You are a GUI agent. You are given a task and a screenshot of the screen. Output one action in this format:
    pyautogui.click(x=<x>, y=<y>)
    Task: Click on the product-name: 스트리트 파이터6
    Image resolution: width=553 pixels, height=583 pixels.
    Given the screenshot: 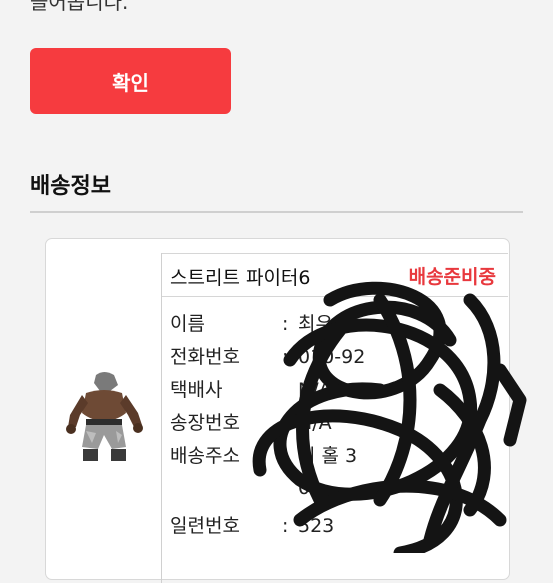 What is the action you would take?
    pyautogui.click(x=240, y=278)
    